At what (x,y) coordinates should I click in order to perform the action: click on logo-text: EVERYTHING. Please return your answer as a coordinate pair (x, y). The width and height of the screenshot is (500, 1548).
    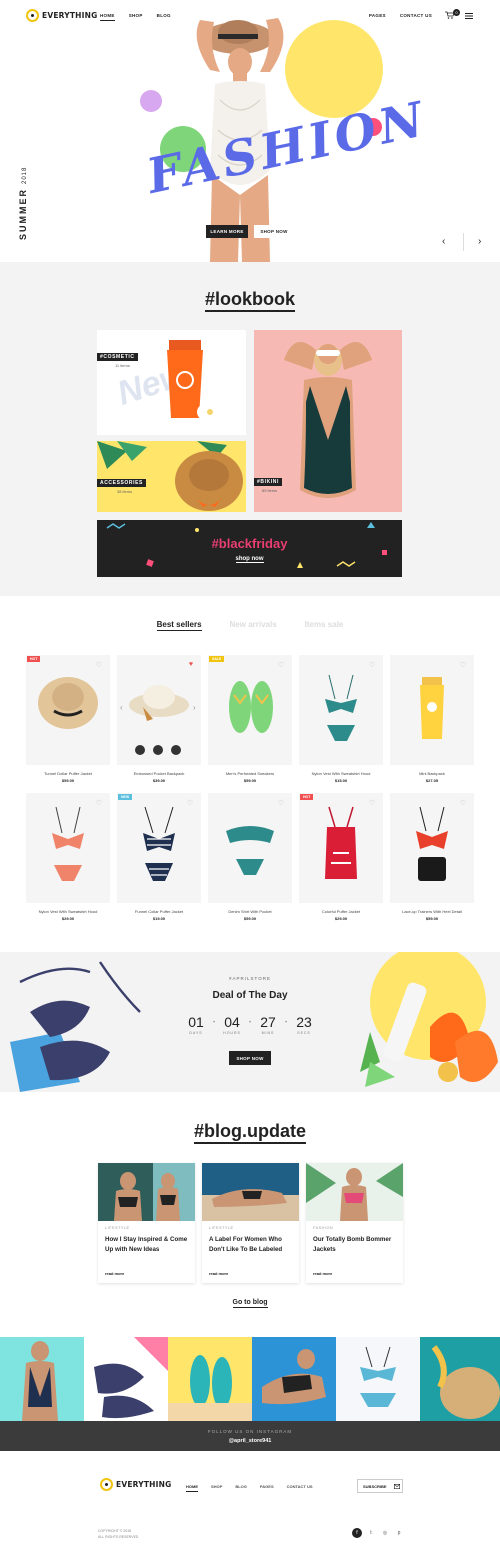
    Looking at the image, I should click on (70, 15).